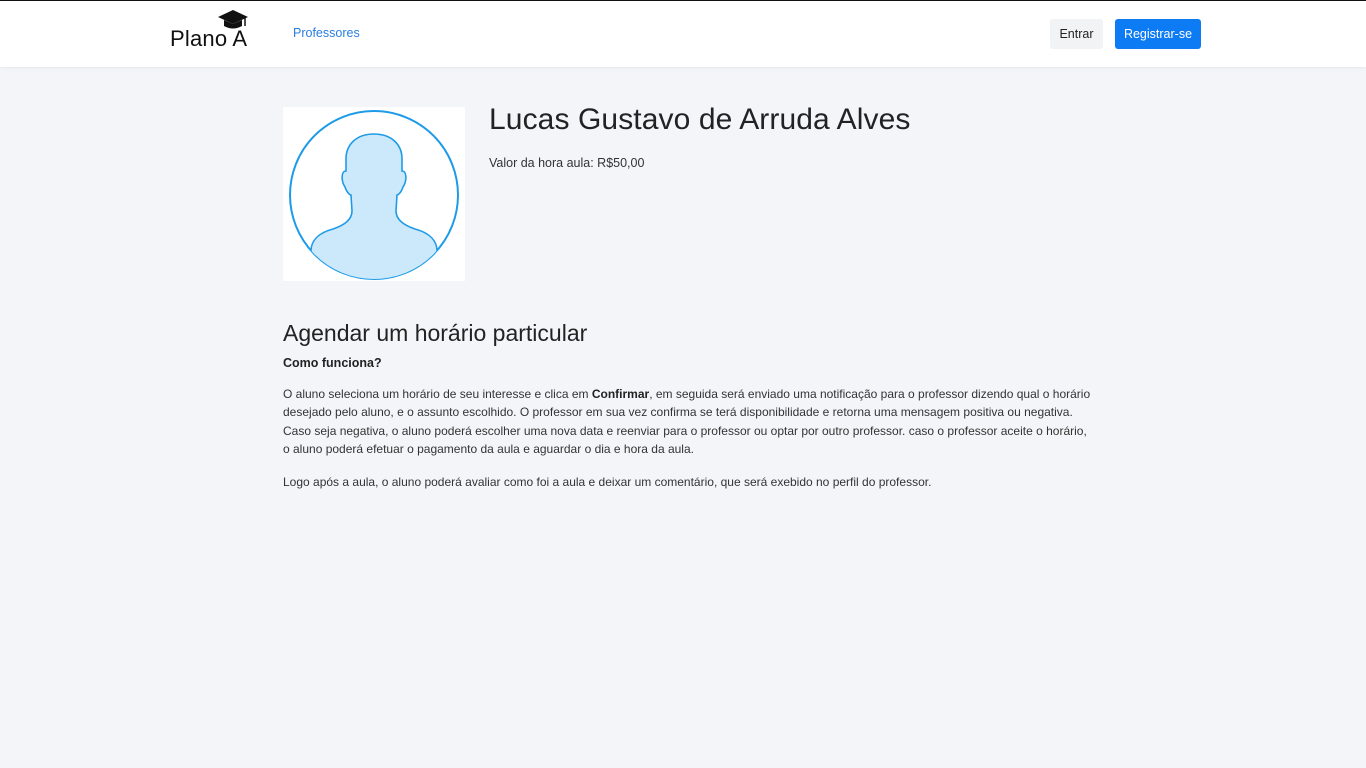 The height and width of the screenshot is (768, 1366). What do you see at coordinates (209, 31) in the screenshot?
I see `brand-logo: Plano A` at bounding box center [209, 31].